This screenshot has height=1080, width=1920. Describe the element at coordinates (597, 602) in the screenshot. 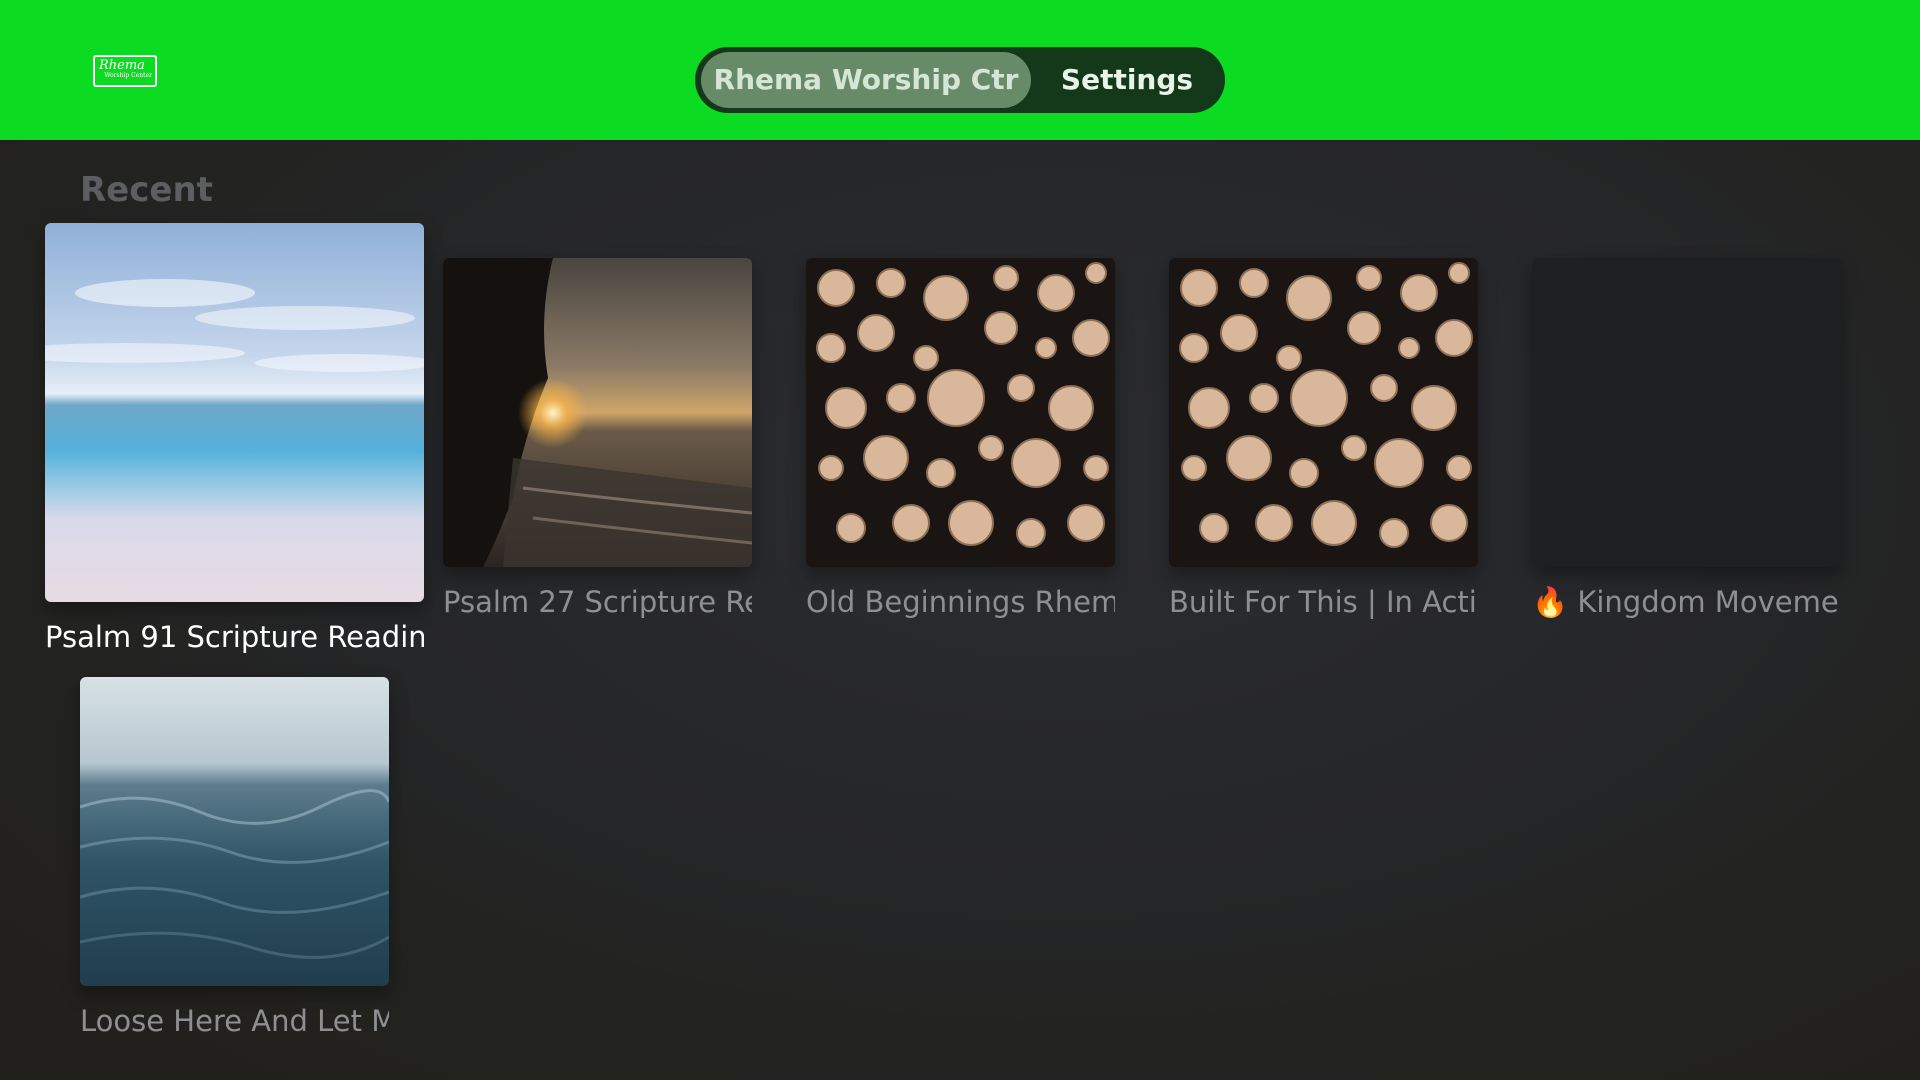

I see `media-card-title: Psalm 27 Scripture Rea` at that location.